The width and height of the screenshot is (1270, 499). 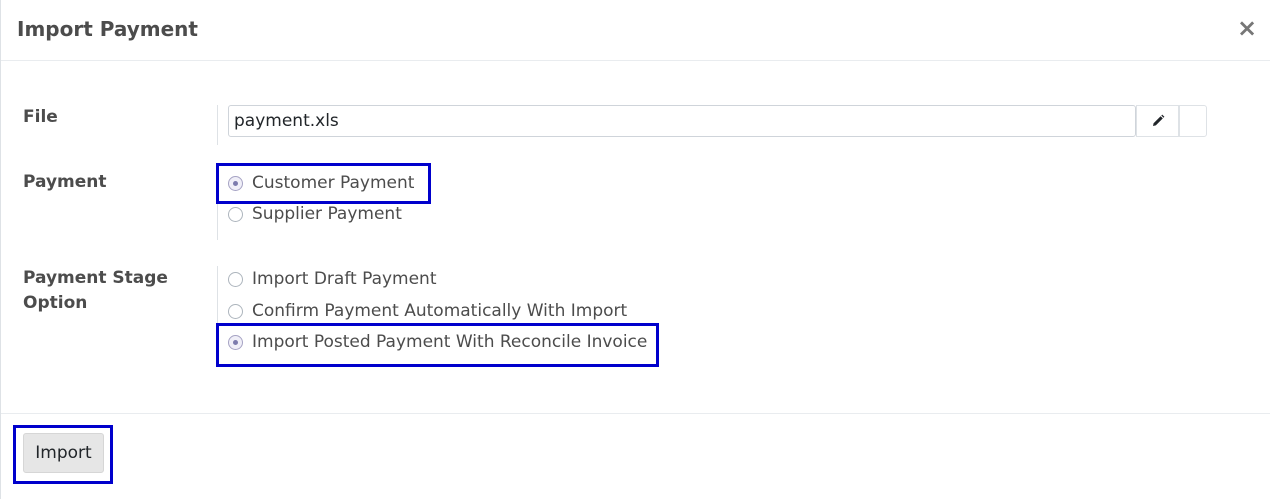 What do you see at coordinates (95, 278) in the screenshot?
I see `payment-stage-label-line1: Payment Stage` at bounding box center [95, 278].